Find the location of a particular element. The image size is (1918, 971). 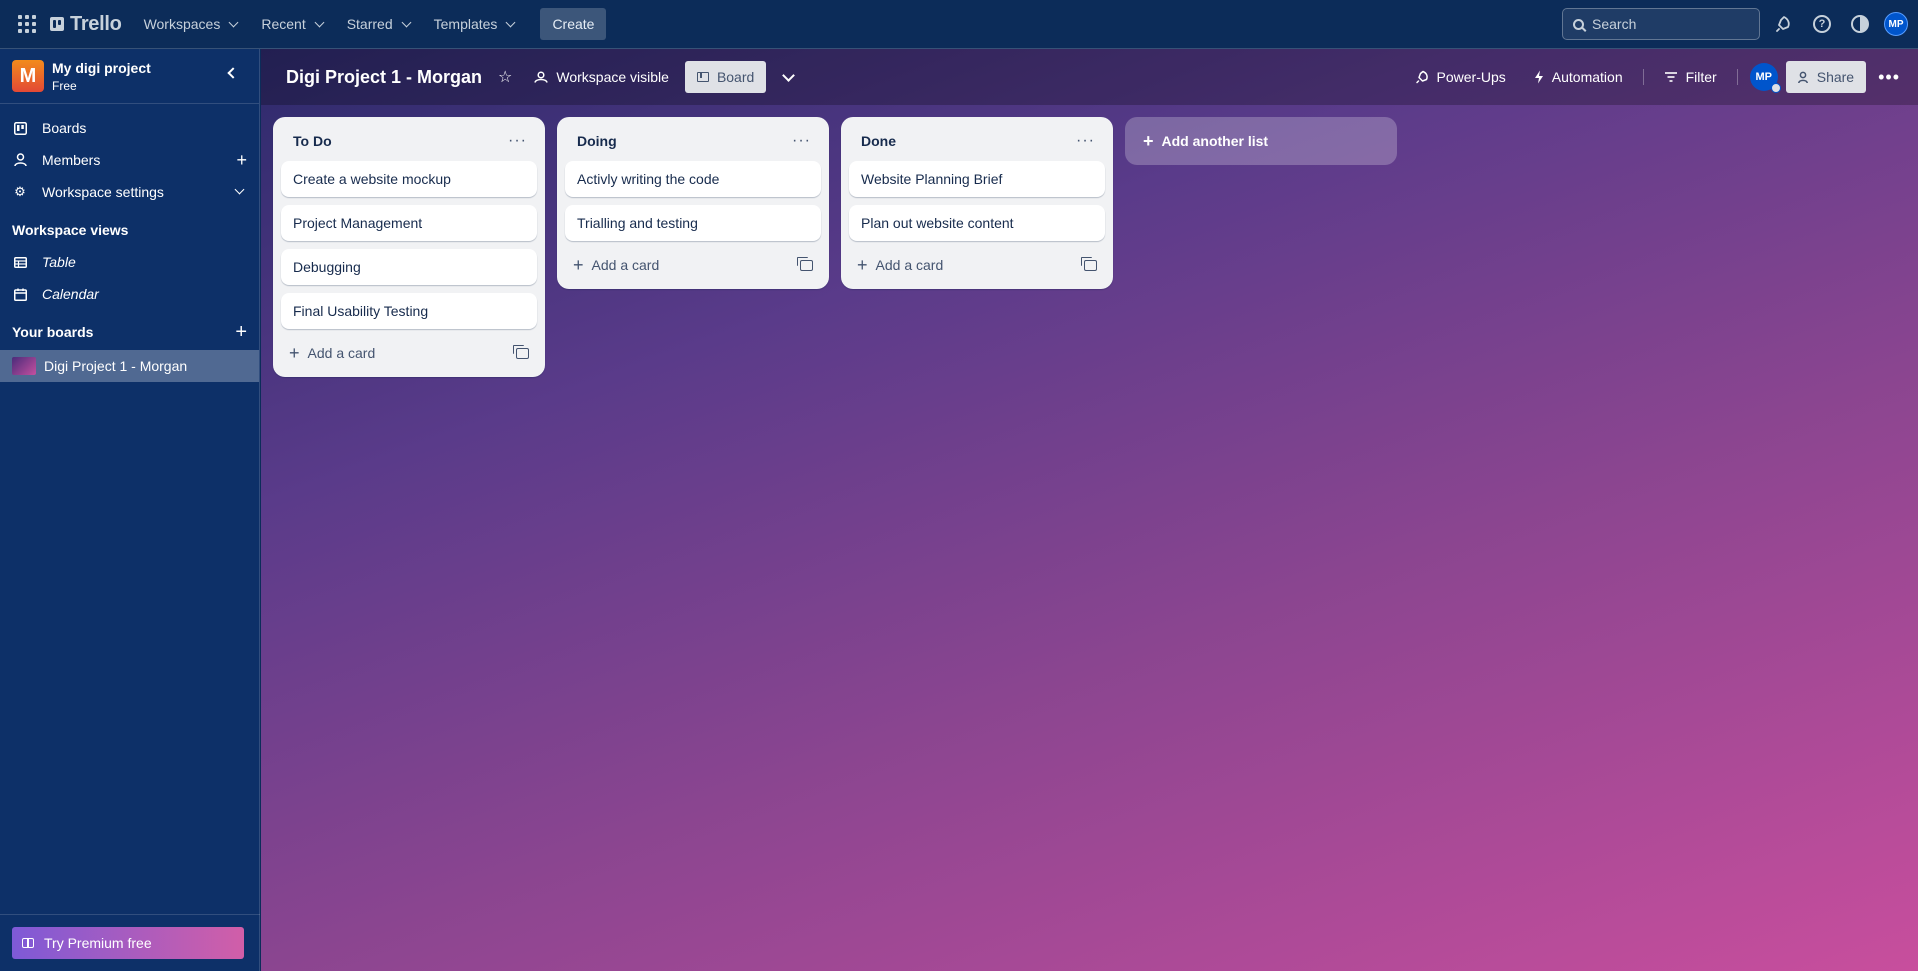

help-icon: ? is located at coordinates (1822, 24).